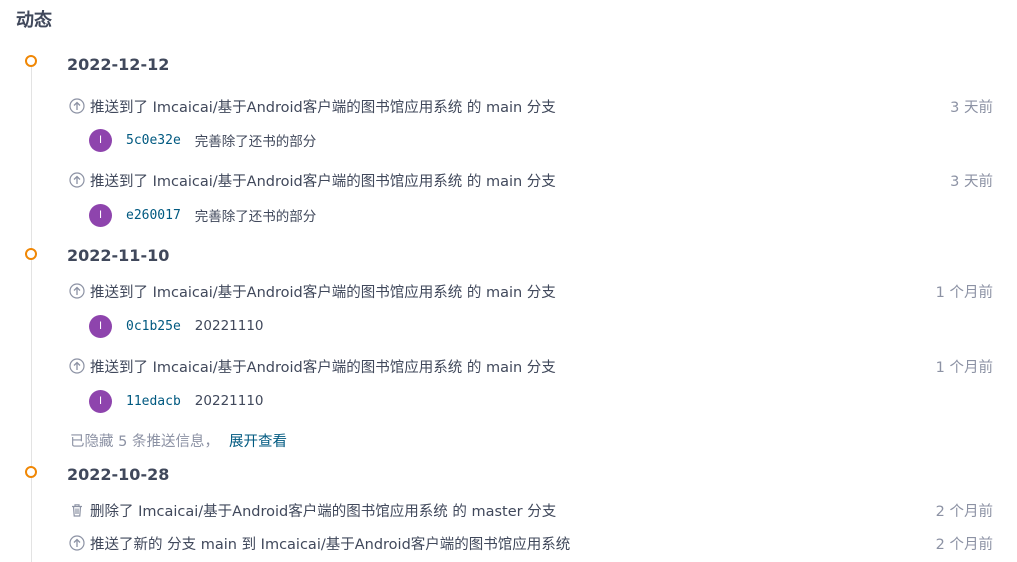 The width and height of the screenshot is (1017, 562). I want to click on commit-row: I e260017 完善除了还书的部分, so click(202, 215).